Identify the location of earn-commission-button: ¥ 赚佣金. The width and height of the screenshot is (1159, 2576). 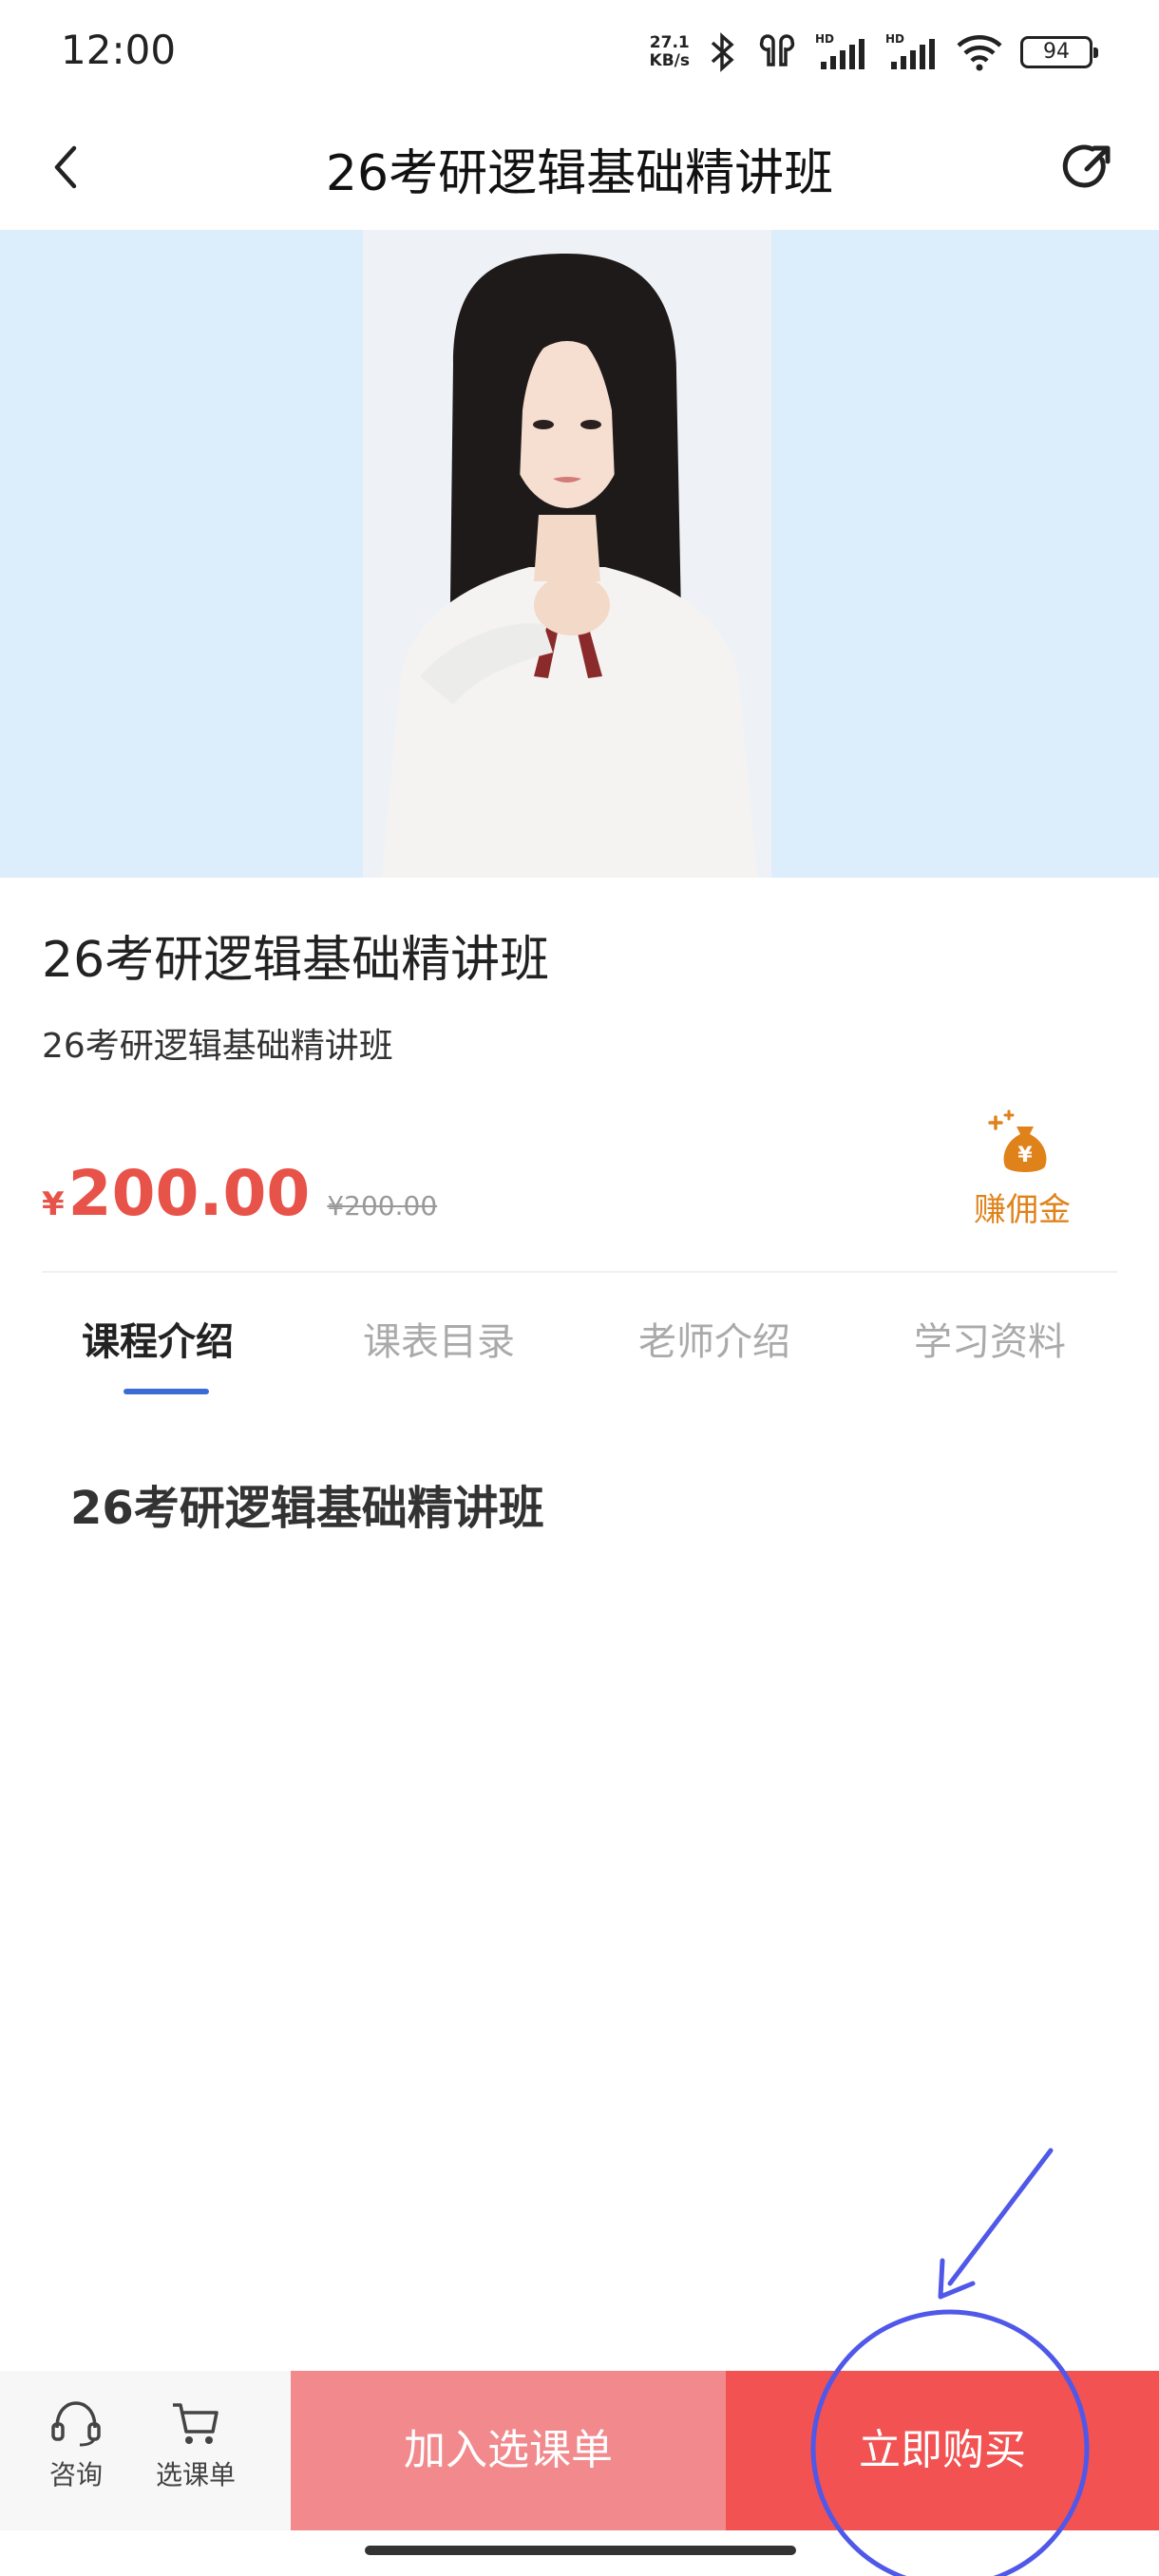
(1022, 1169).